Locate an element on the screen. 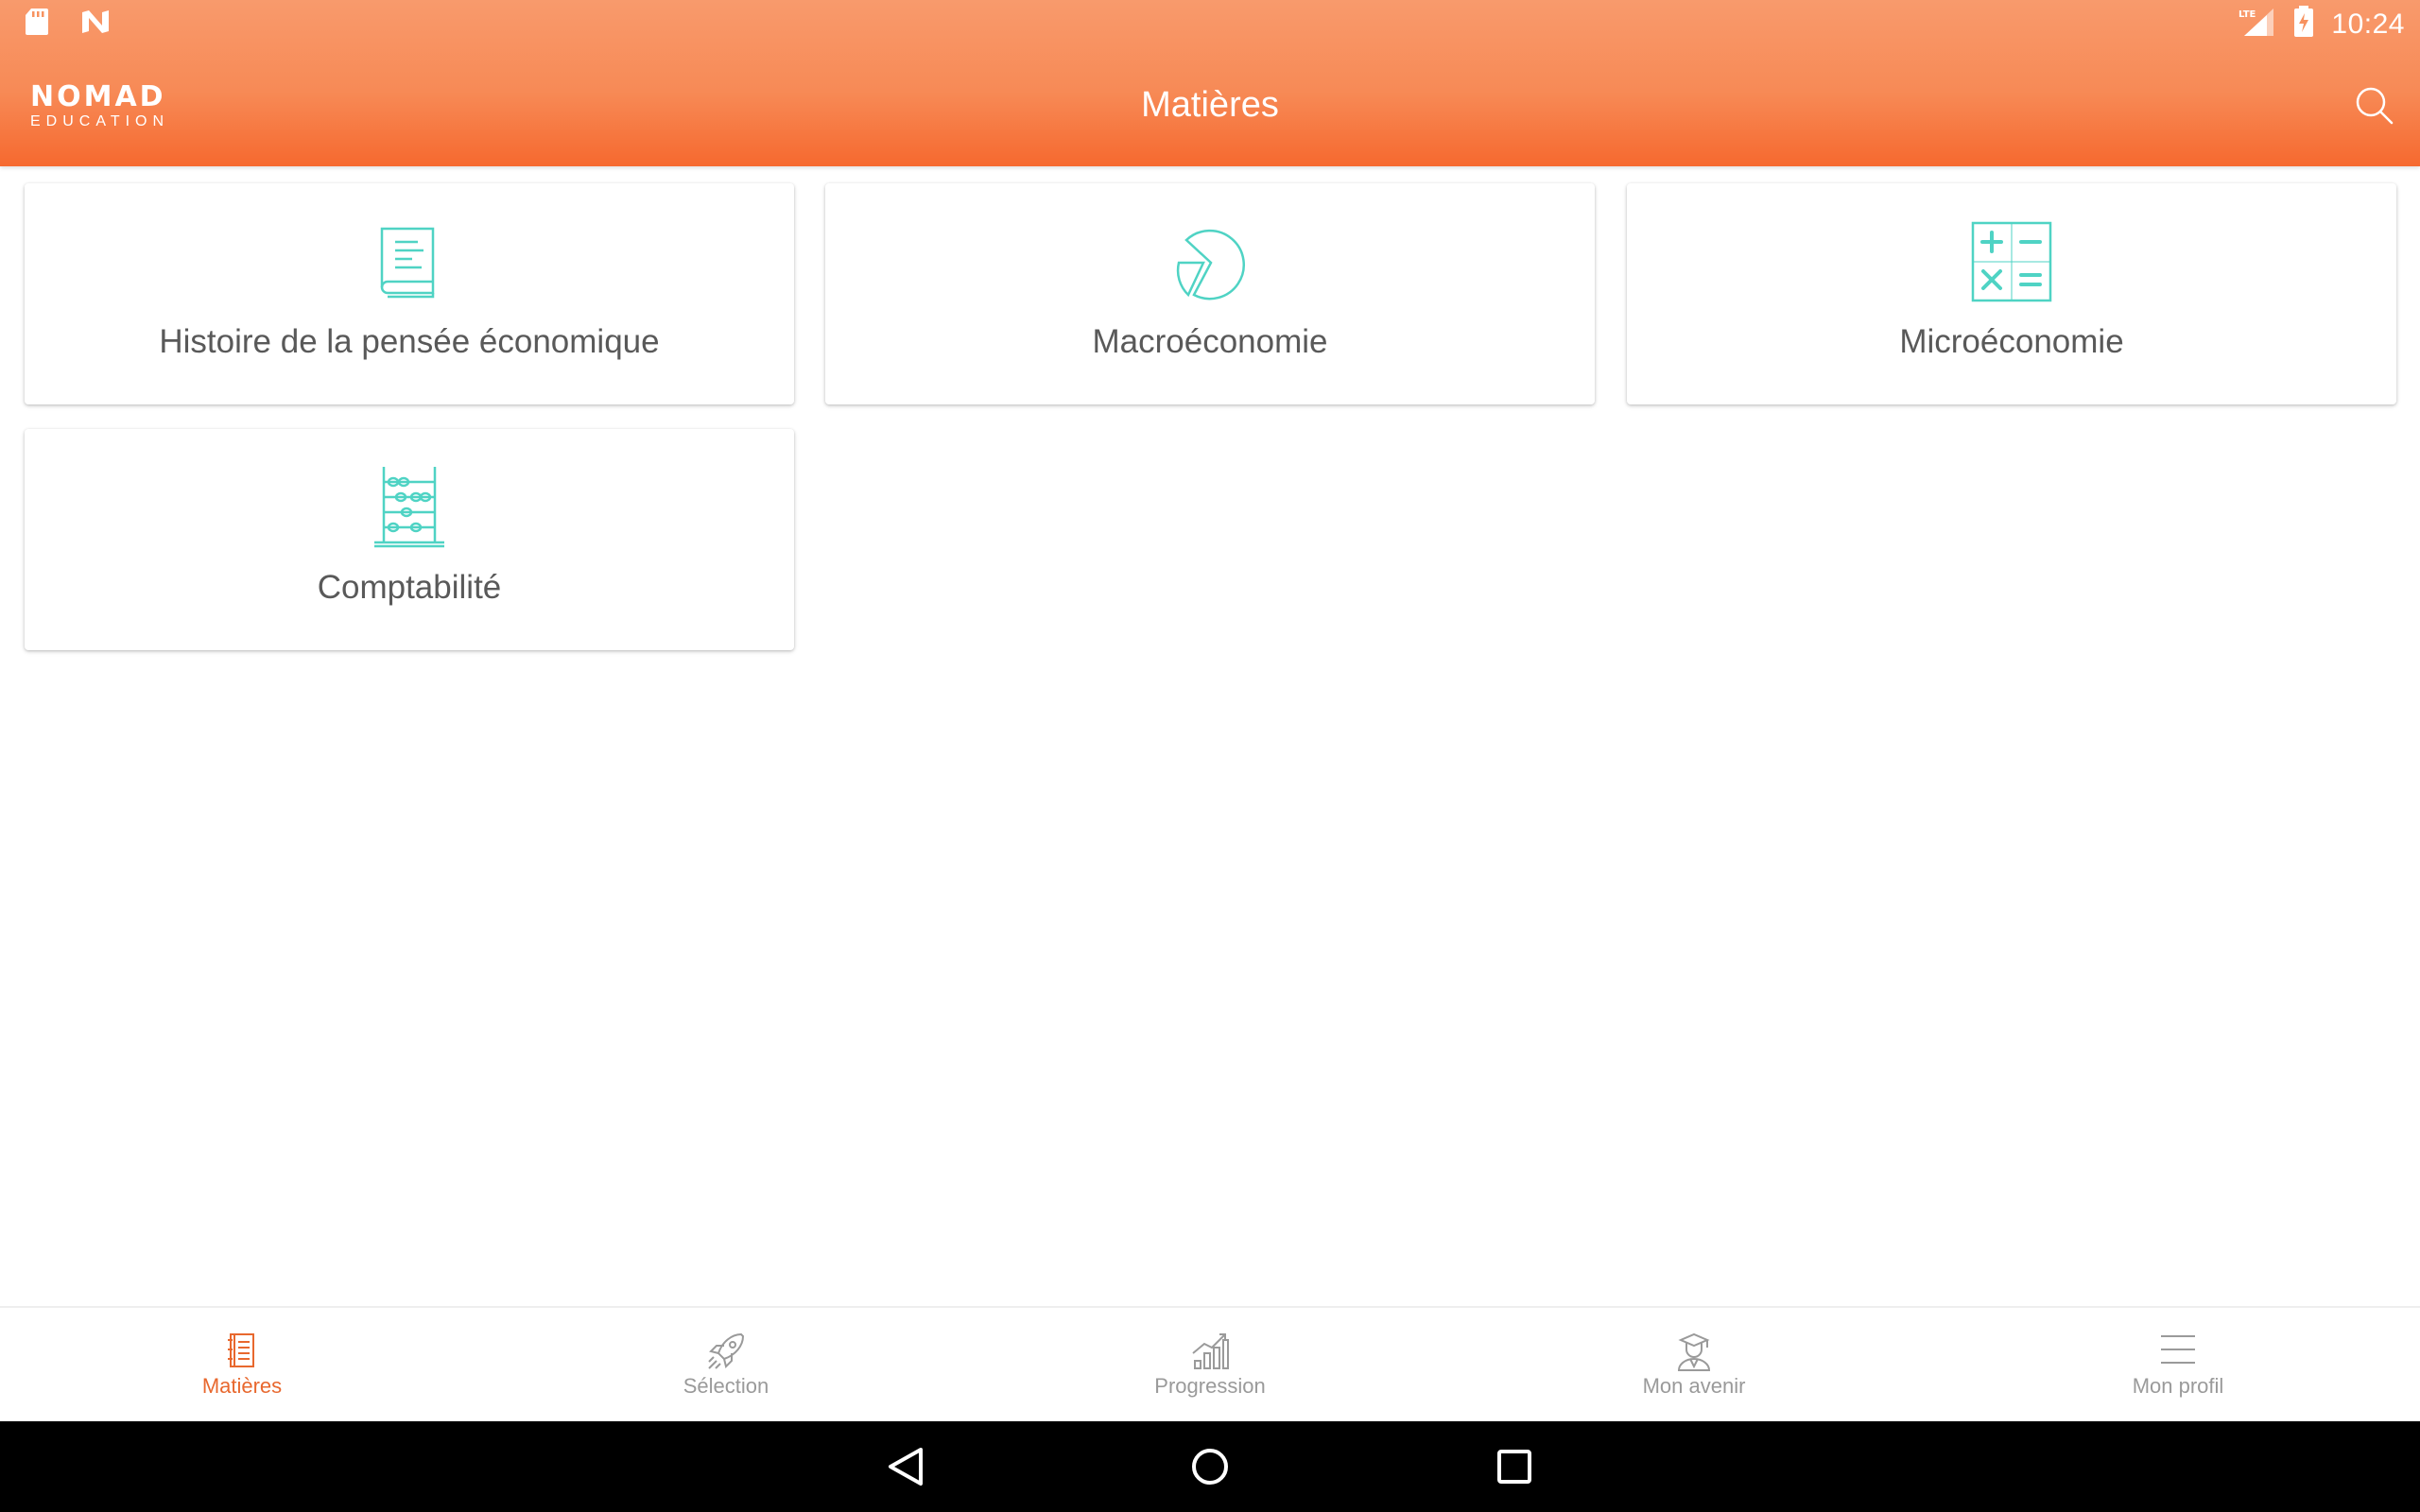 This screenshot has height=1512, width=2420. notebook-icon is located at coordinates (242, 1351).